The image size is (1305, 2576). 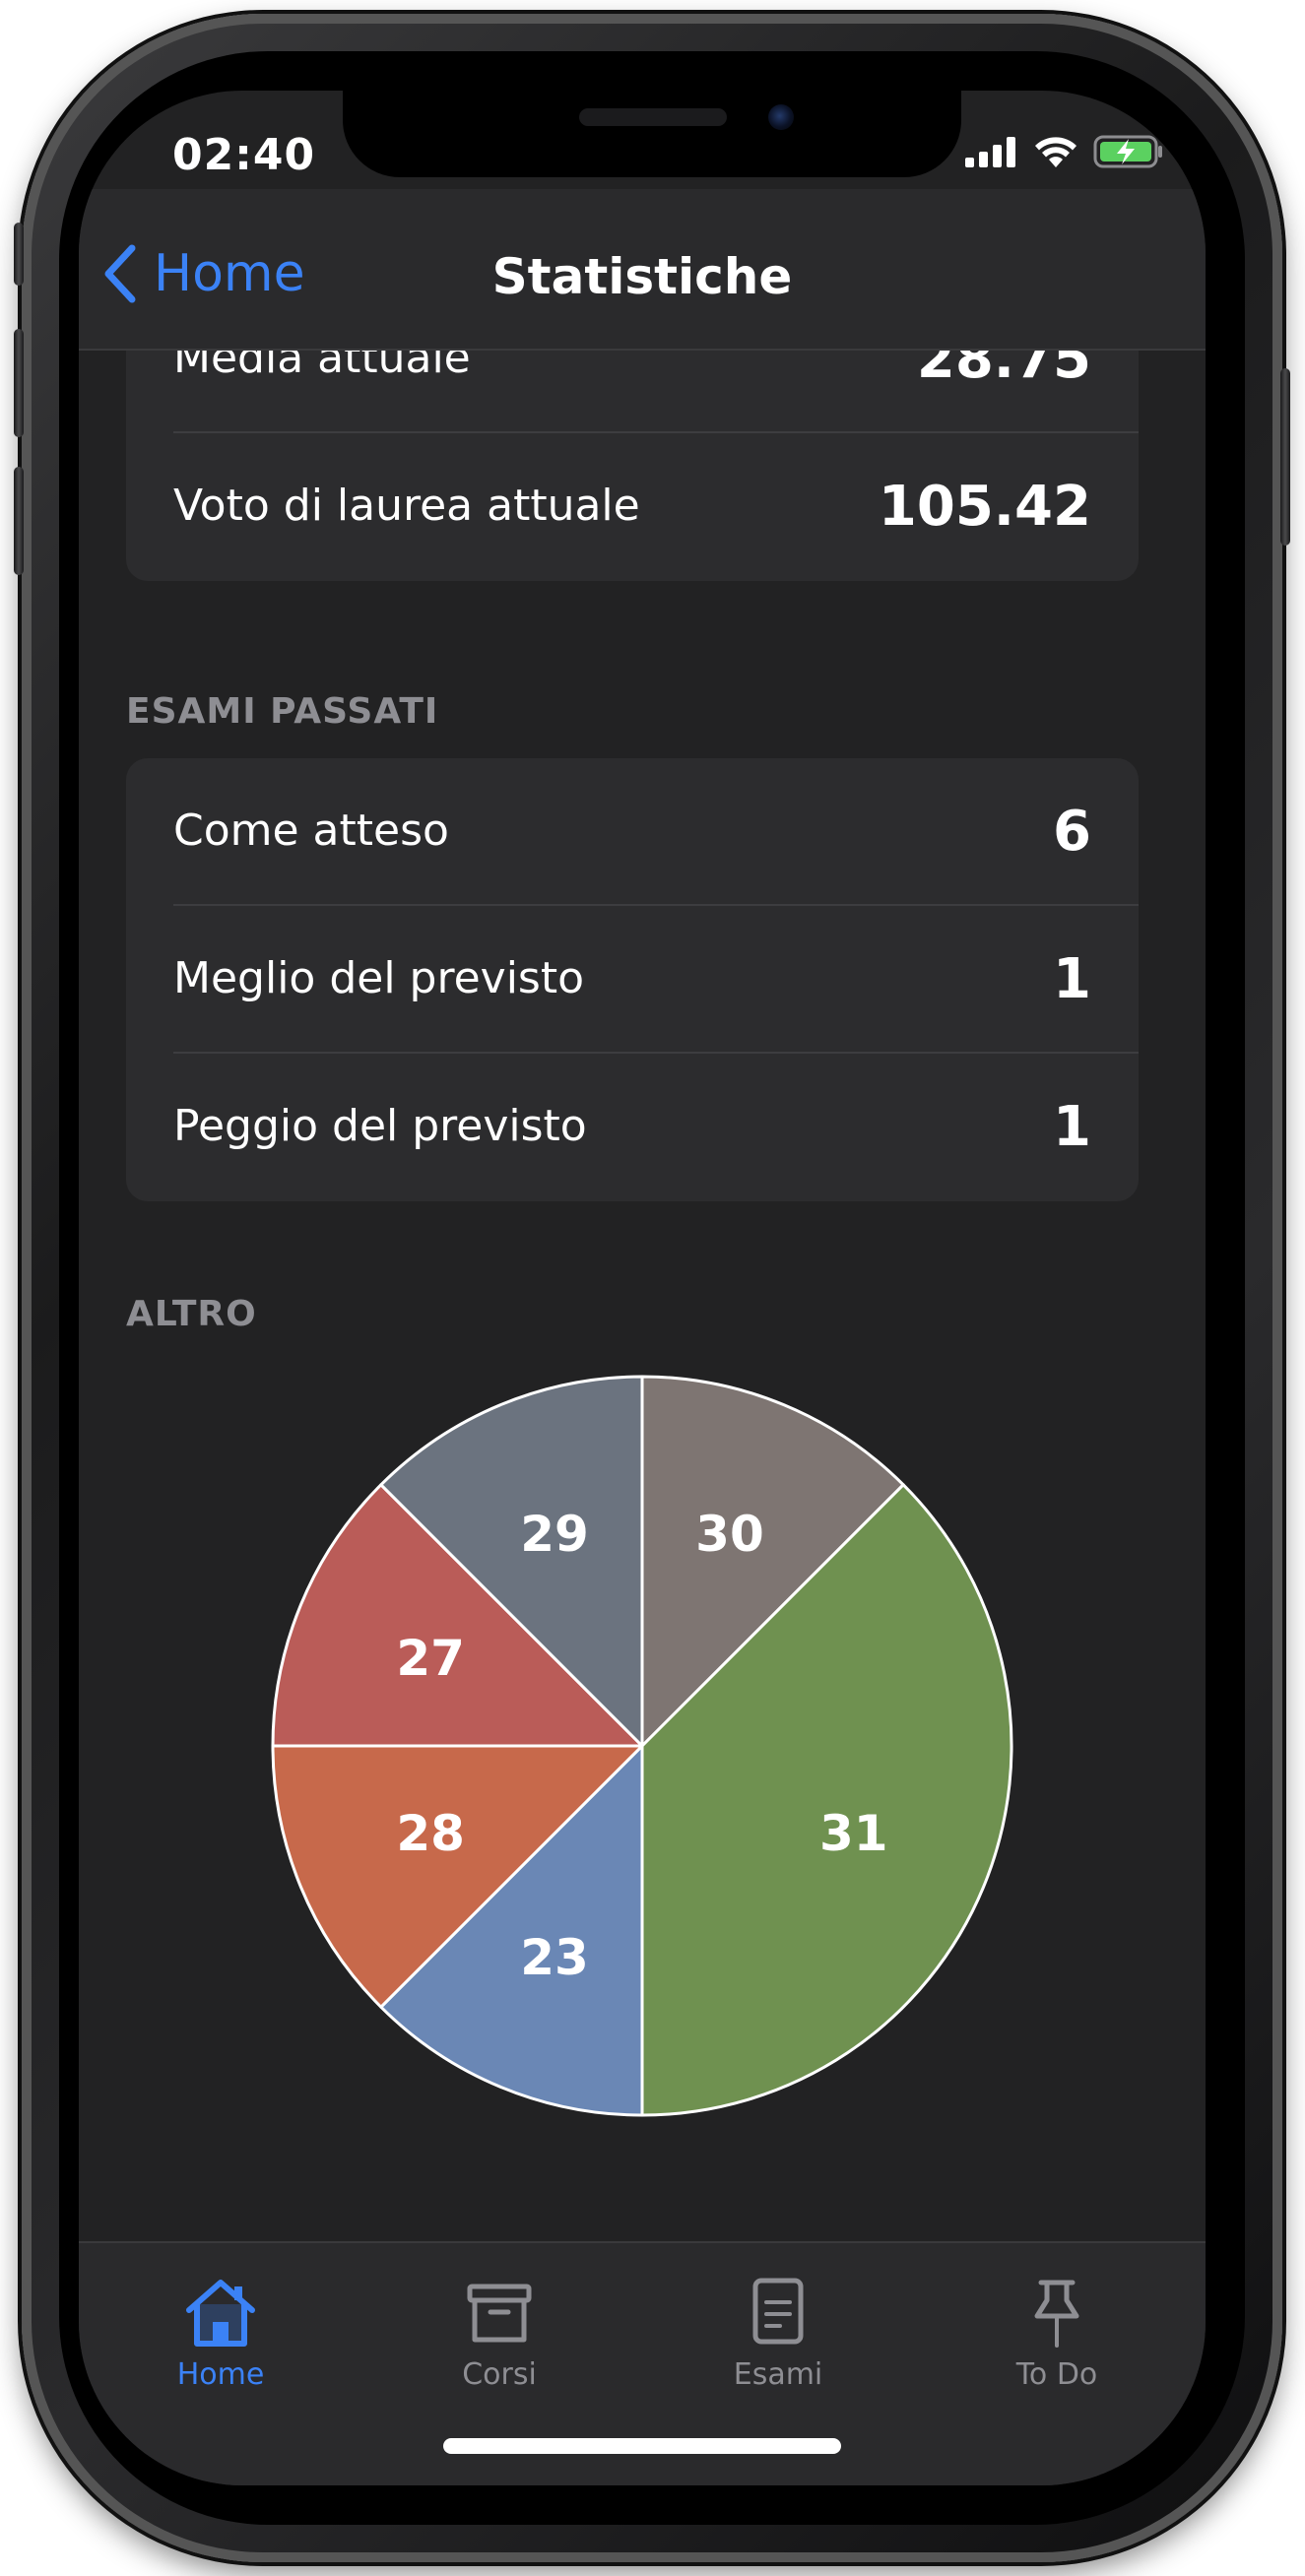 I want to click on page-title: Statistiche, so click(x=642, y=276).